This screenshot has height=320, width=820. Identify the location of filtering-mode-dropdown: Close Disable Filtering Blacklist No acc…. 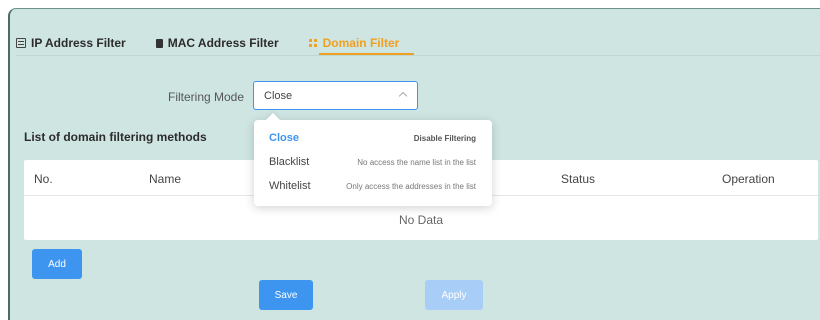
(373, 163).